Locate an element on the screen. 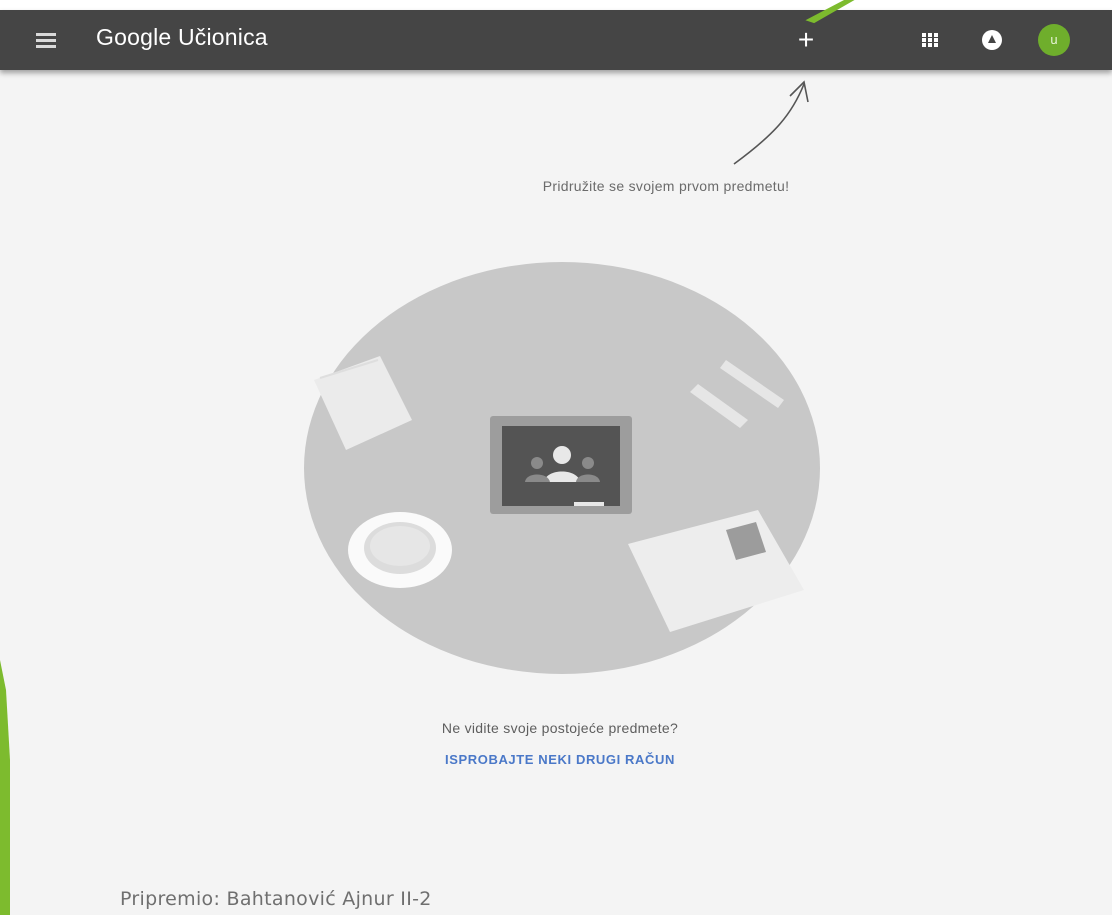 Image resolution: width=1112 pixels, height=915 pixels. switch-account-link: ISPROBAJTE NEKI DRUGI RAČUN is located at coordinates (560, 759).